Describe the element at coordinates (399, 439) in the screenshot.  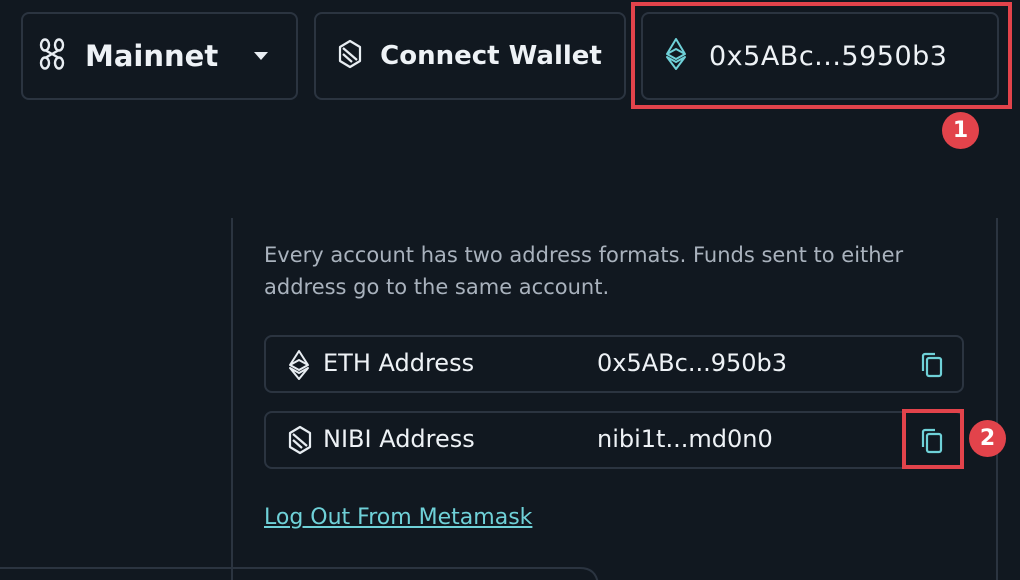
I see `nibi-address-label: NIBI Address` at that location.